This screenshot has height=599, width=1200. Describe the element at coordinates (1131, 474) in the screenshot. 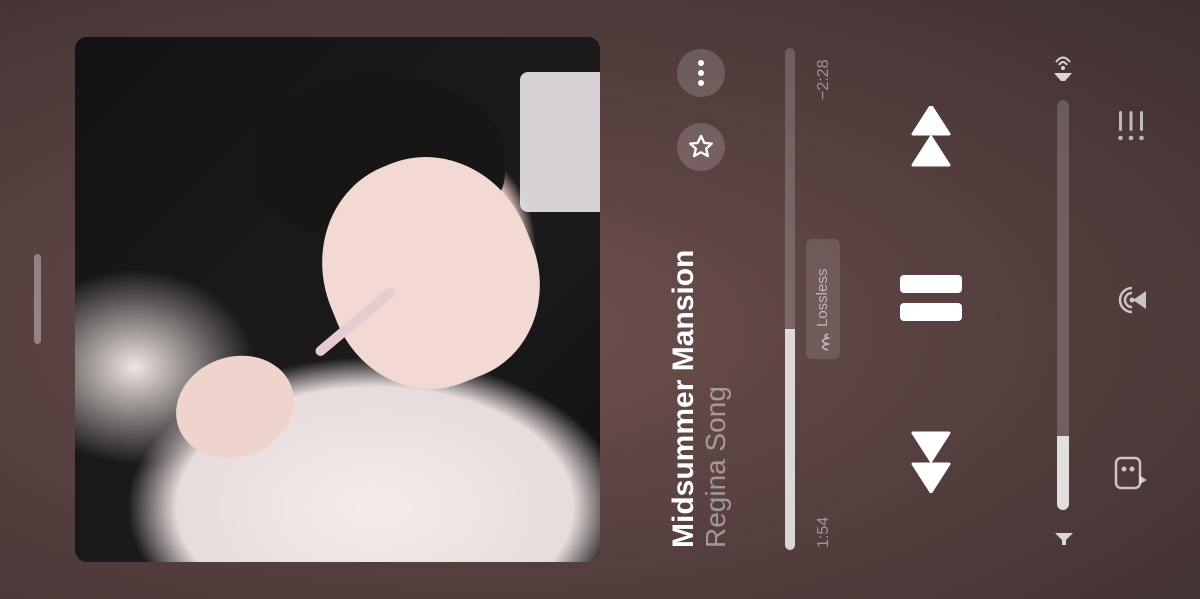

I see `lyrics-icon` at that location.